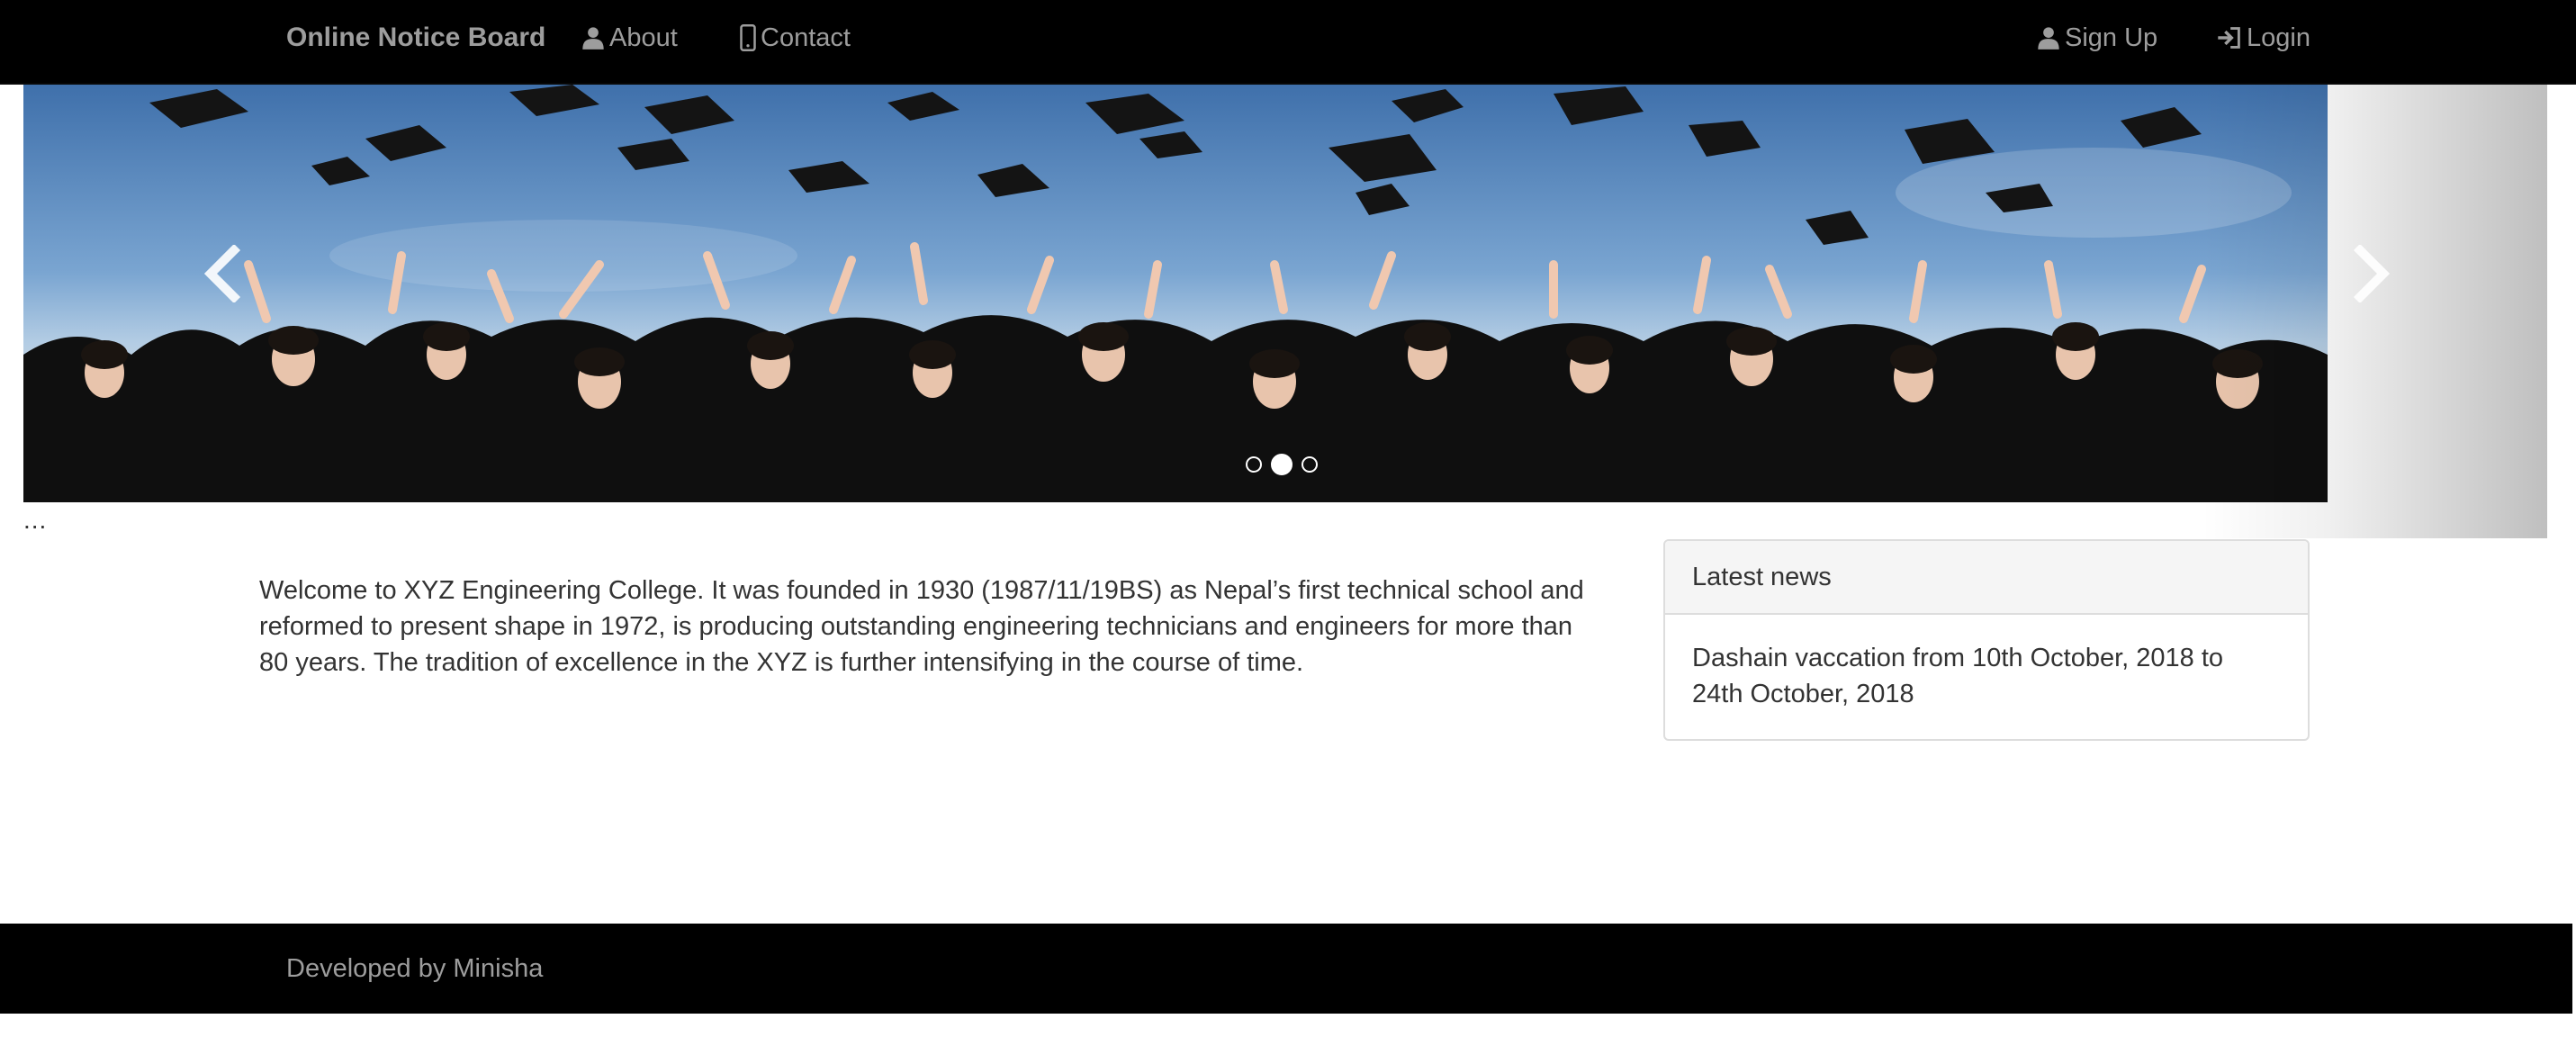 Image resolution: width=2576 pixels, height=1046 pixels. What do you see at coordinates (2111, 37) in the screenshot?
I see `nav-signup-label: Sign Up` at bounding box center [2111, 37].